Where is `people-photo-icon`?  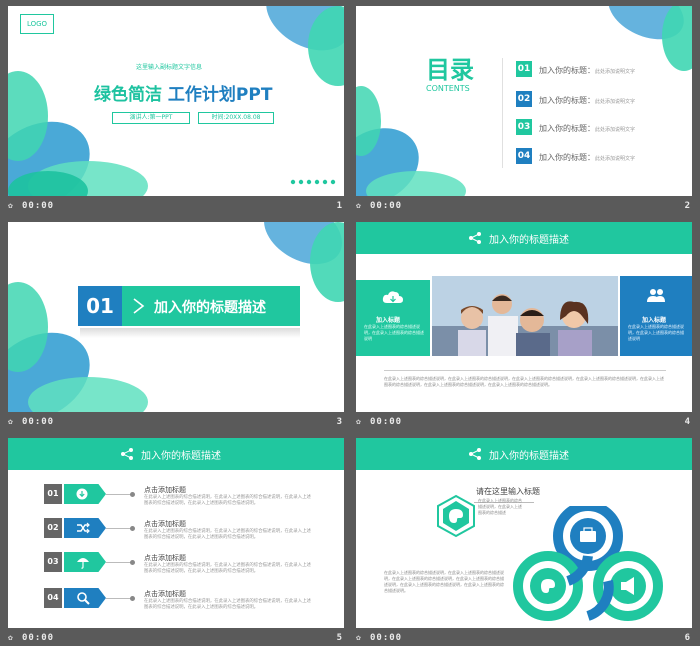 people-photo-icon is located at coordinates (525, 316).